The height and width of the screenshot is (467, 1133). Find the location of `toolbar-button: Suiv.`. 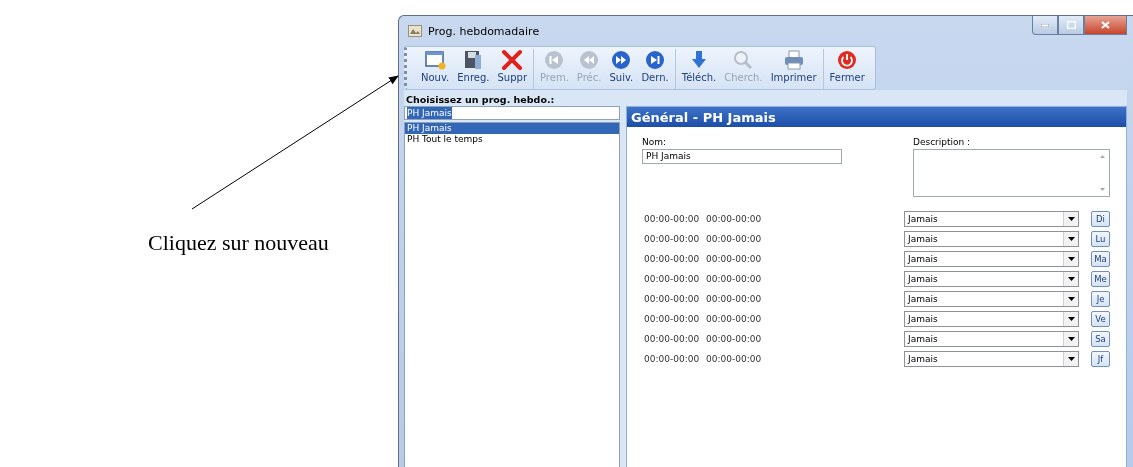

toolbar-button: Suiv. is located at coordinates (621, 69).